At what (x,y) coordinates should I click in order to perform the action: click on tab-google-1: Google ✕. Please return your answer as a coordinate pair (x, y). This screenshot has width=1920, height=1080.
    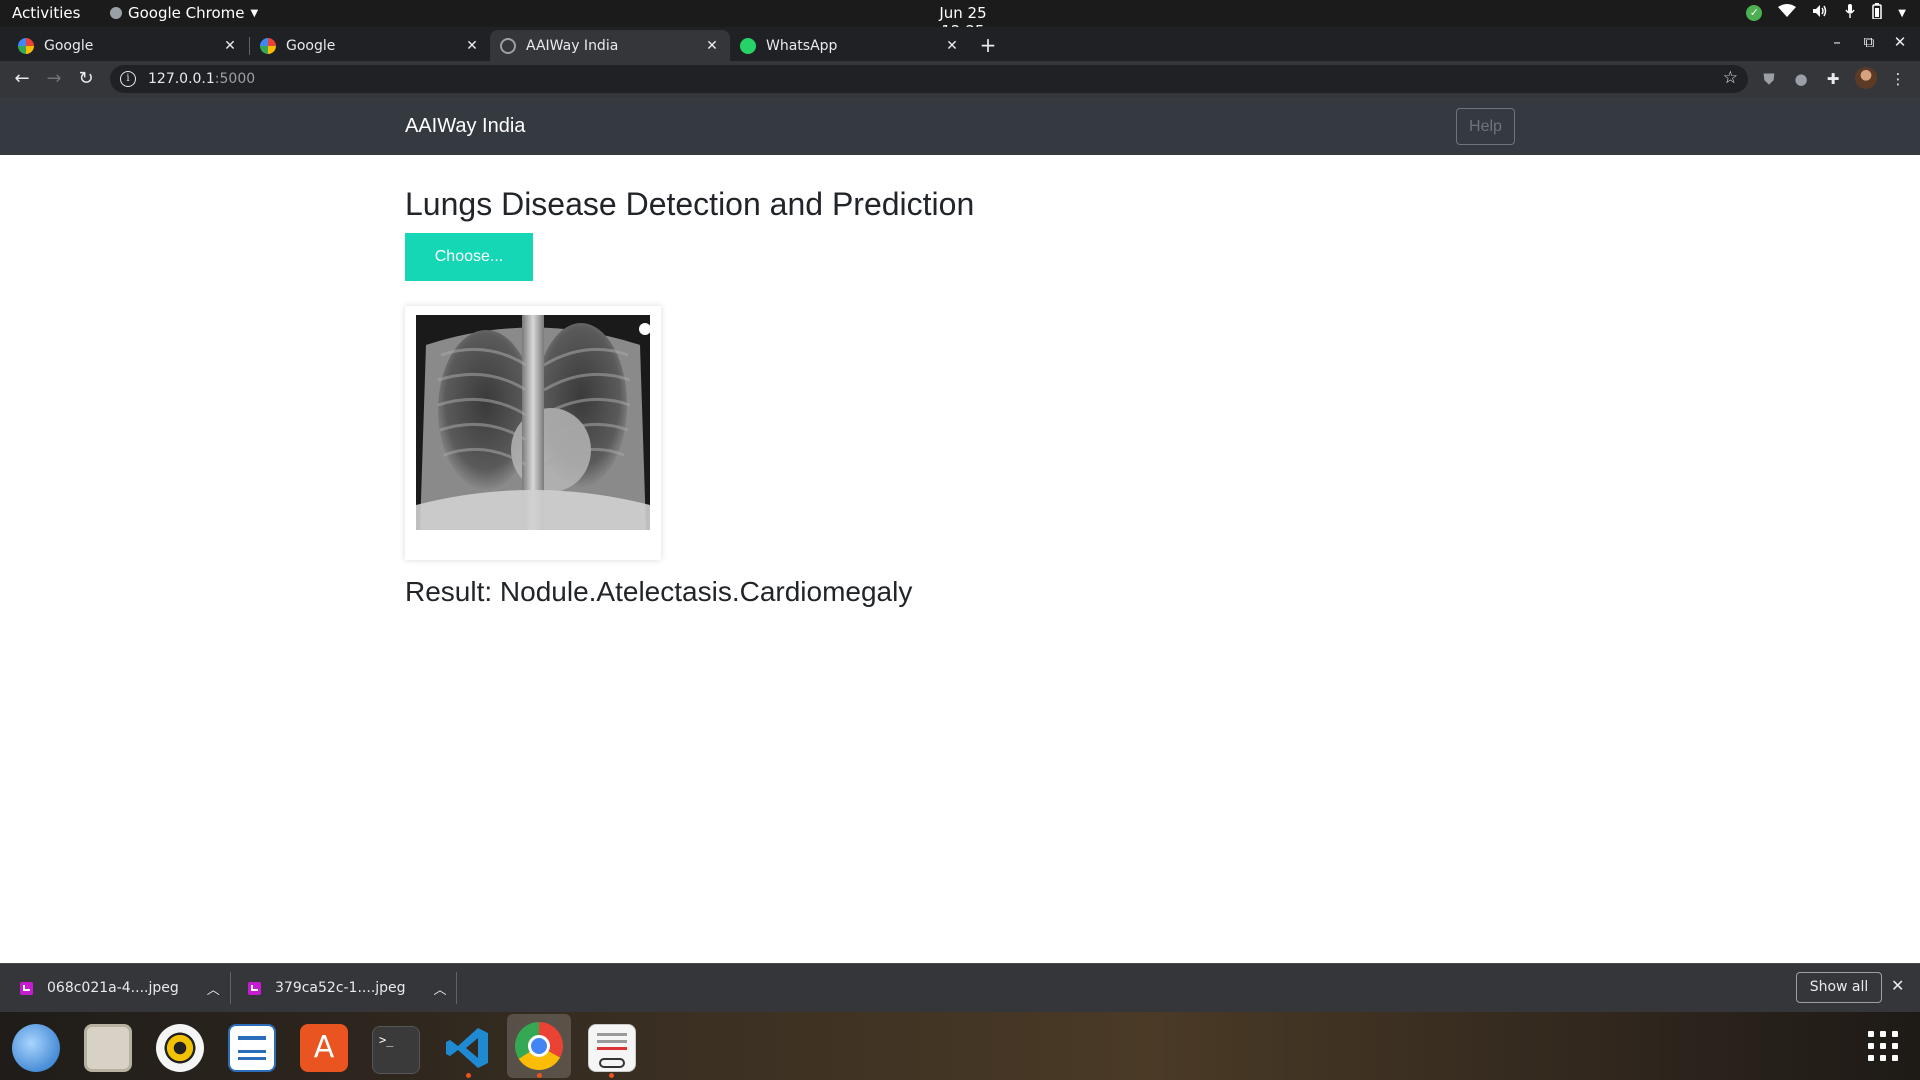
    Looking at the image, I should click on (128, 45).